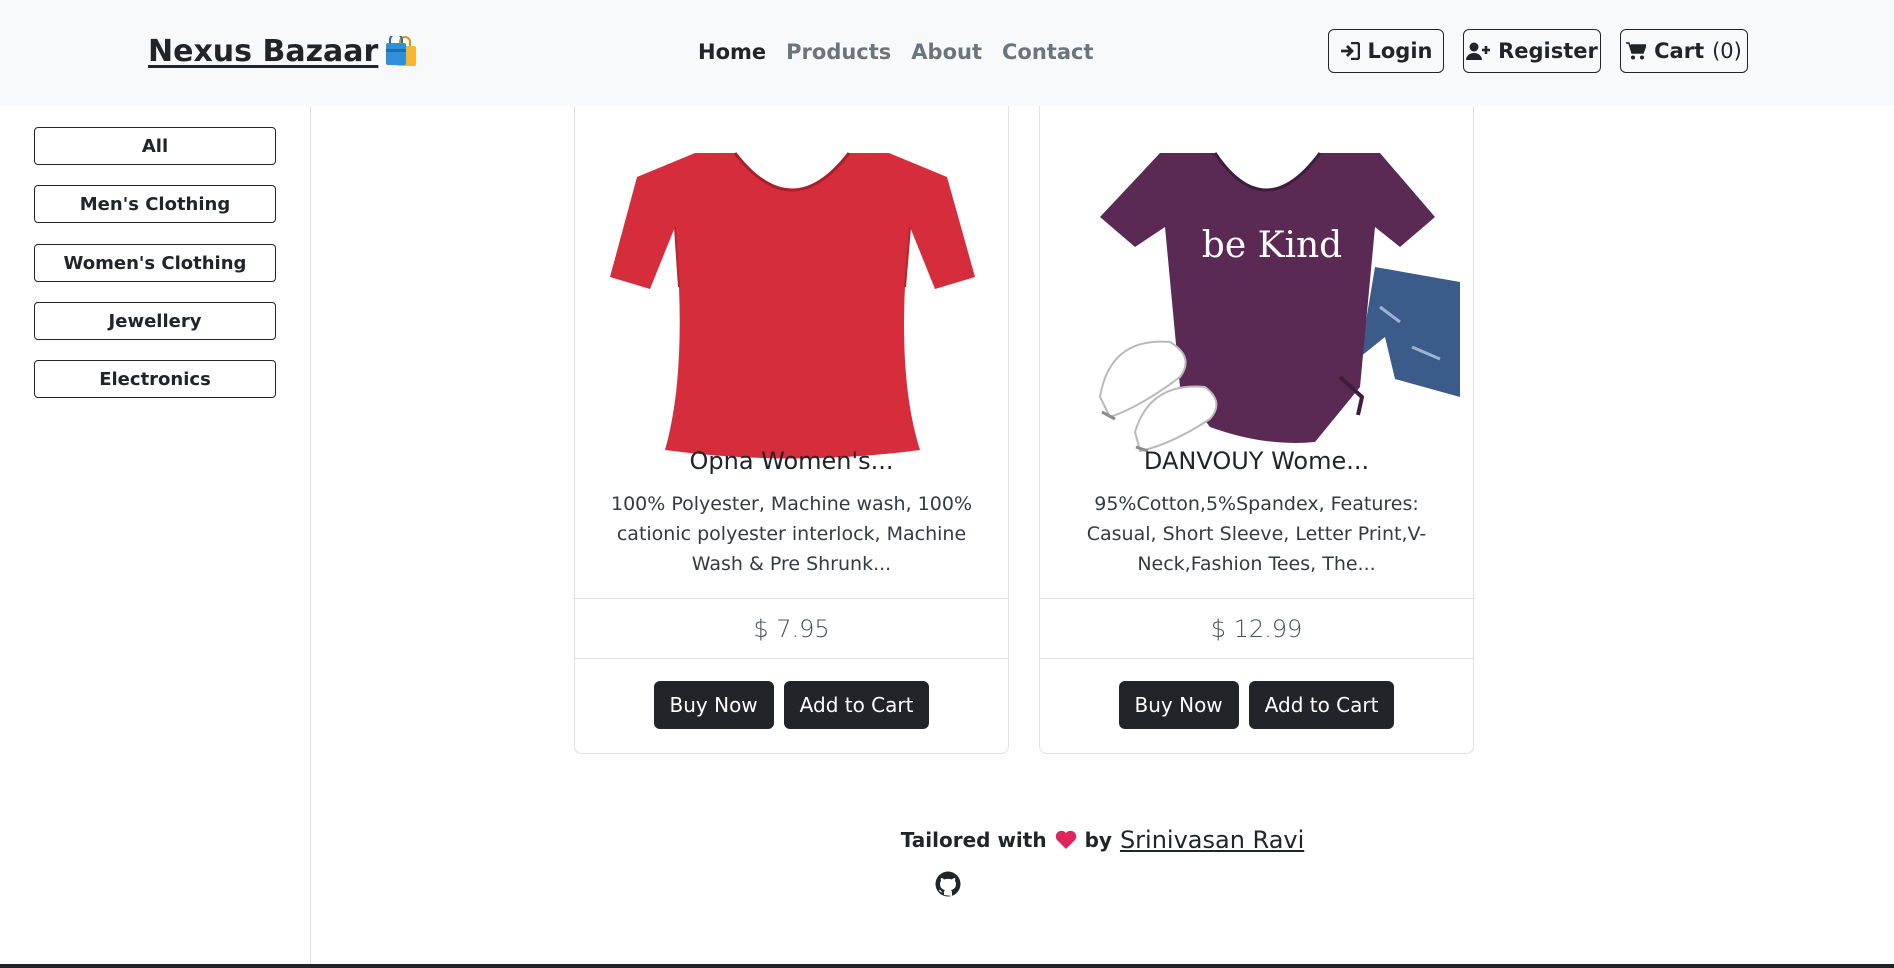 This screenshot has height=968, width=1894. Describe the element at coordinates (1256, 287) in the screenshot. I see `product-image: be Kind` at that location.